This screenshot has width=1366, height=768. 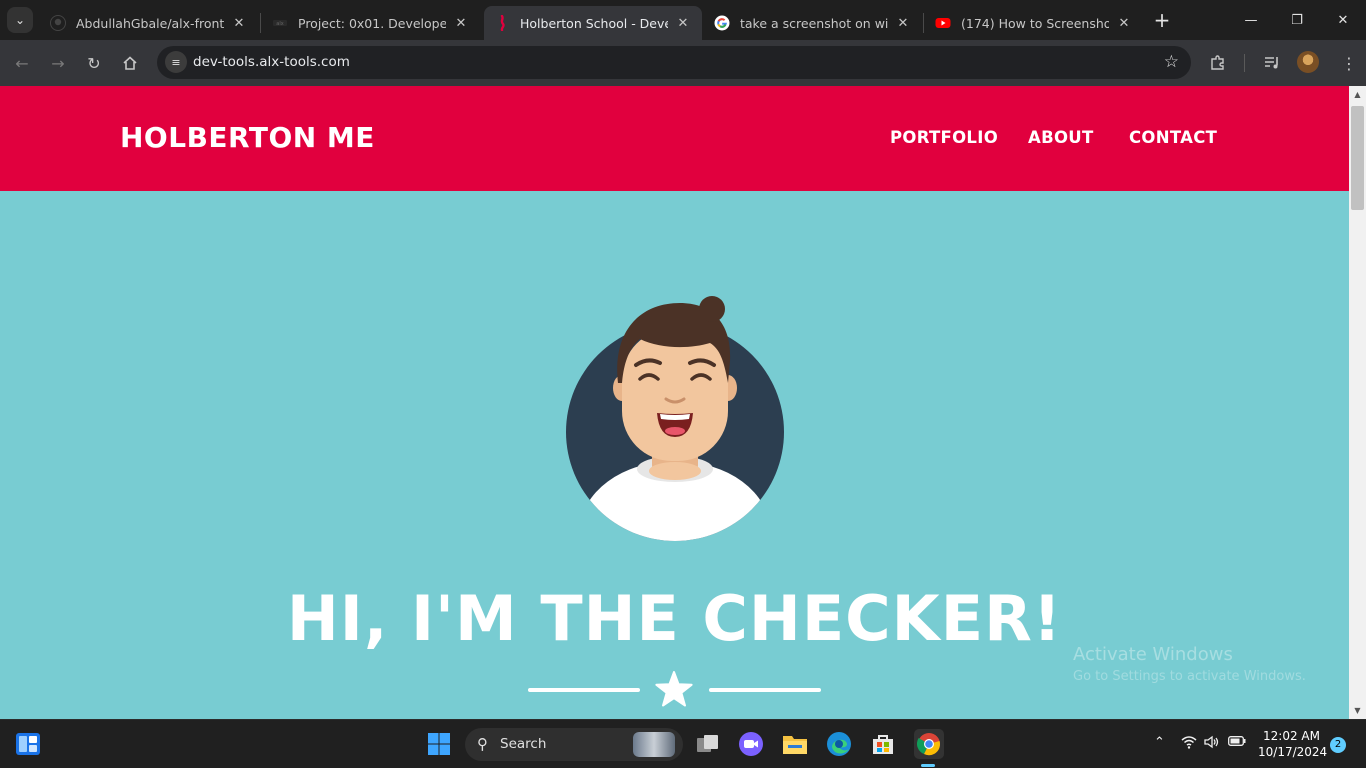 I want to click on star-divider, so click(x=675, y=689).